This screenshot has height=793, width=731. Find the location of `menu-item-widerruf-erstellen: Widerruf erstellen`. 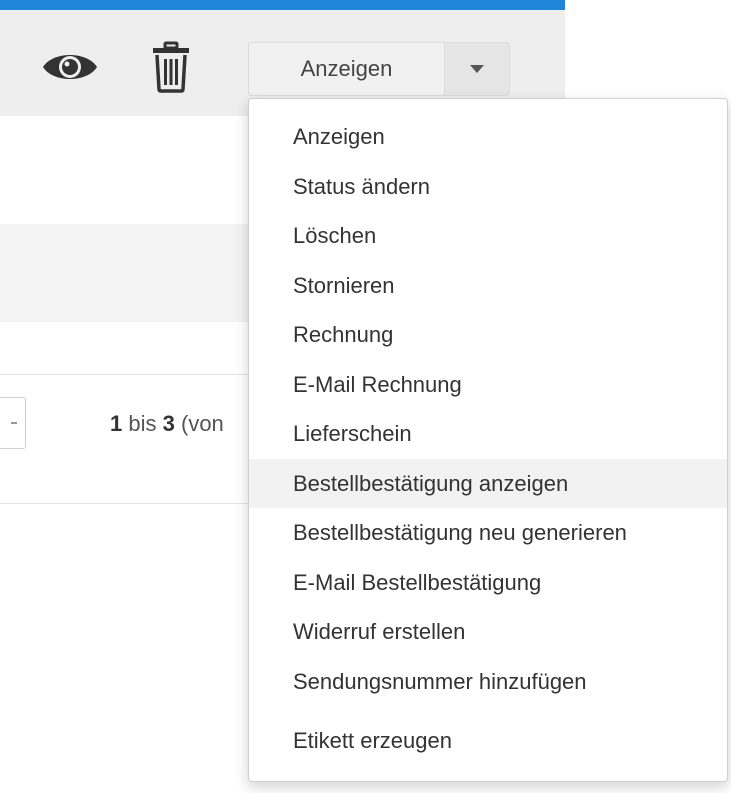

menu-item-widerruf-erstellen: Widerruf erstellen is located at coordinates (488, 632).